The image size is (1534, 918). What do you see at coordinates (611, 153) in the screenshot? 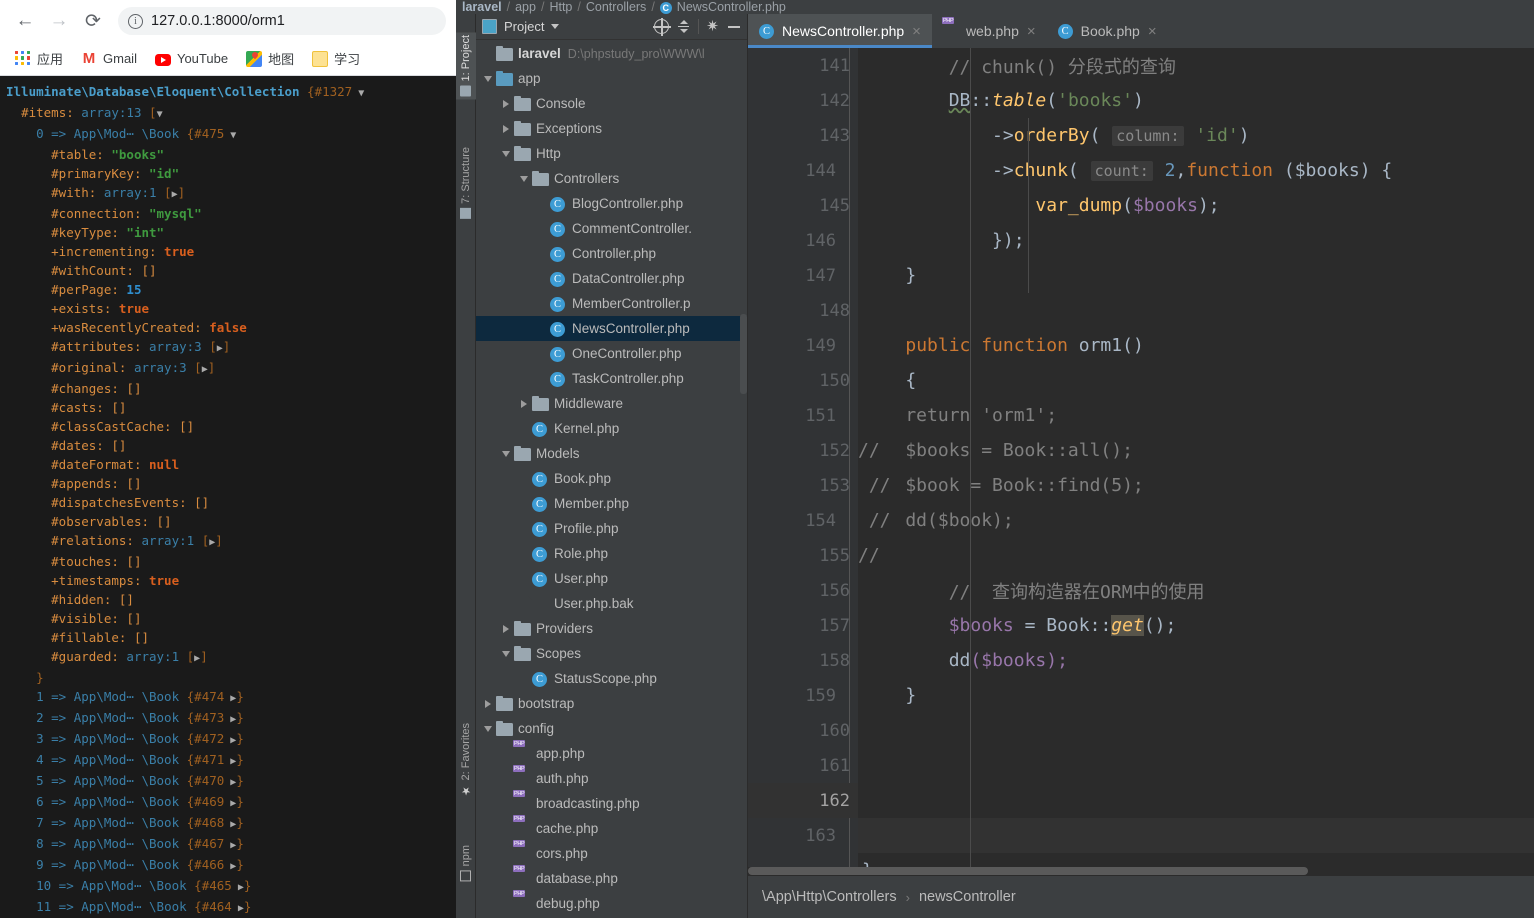
I see `tree-item: Http` at bounding box center [611, 153].